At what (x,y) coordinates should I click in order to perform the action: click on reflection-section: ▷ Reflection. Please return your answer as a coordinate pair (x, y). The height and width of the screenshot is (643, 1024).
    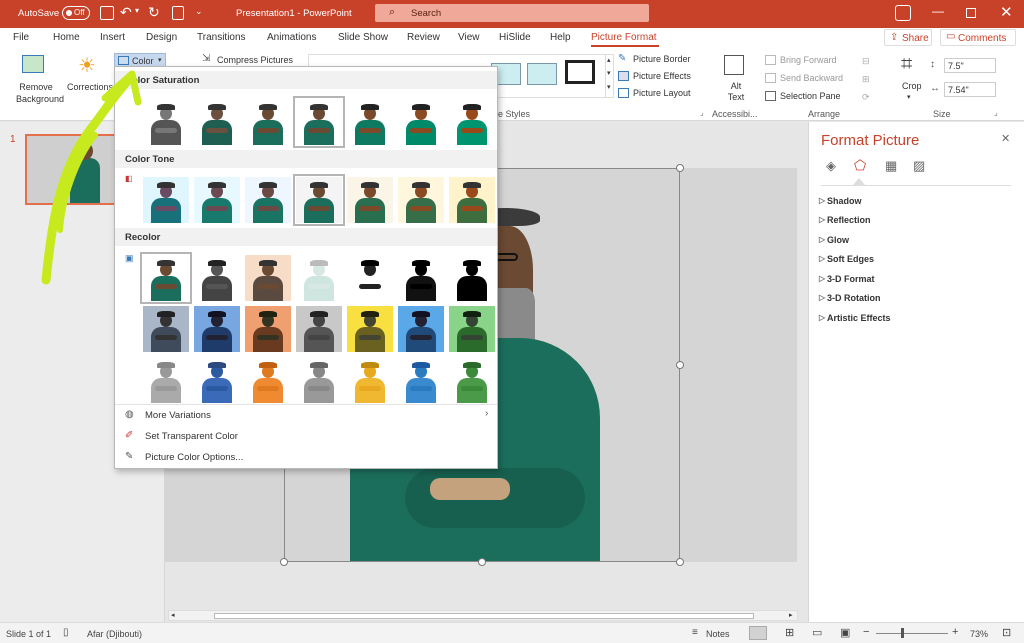
    Looking at the image, I should click on (845, 220).